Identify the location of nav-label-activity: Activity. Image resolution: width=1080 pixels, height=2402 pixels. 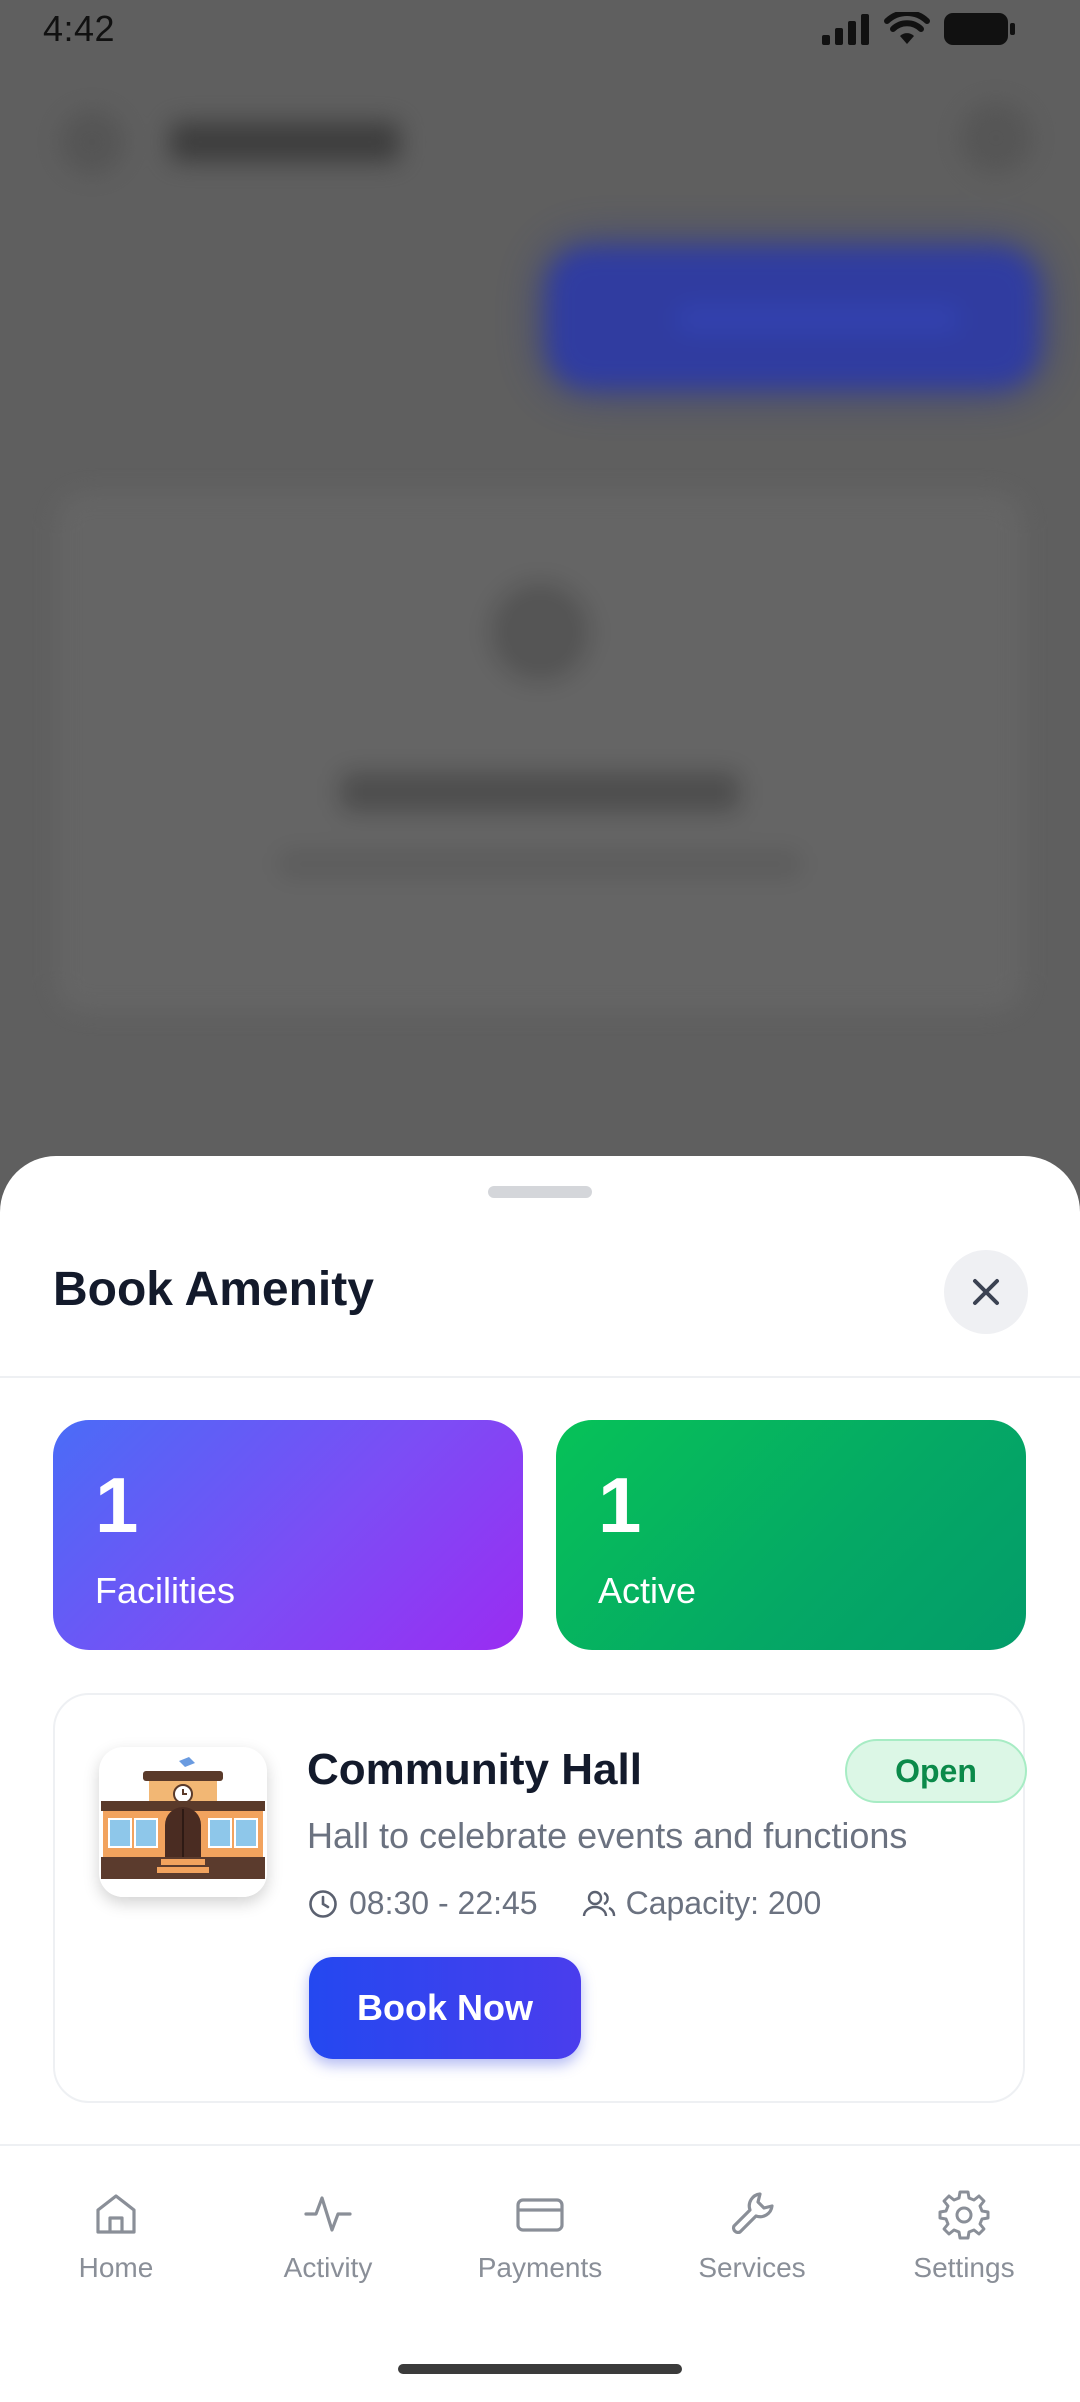
(328, 2267).